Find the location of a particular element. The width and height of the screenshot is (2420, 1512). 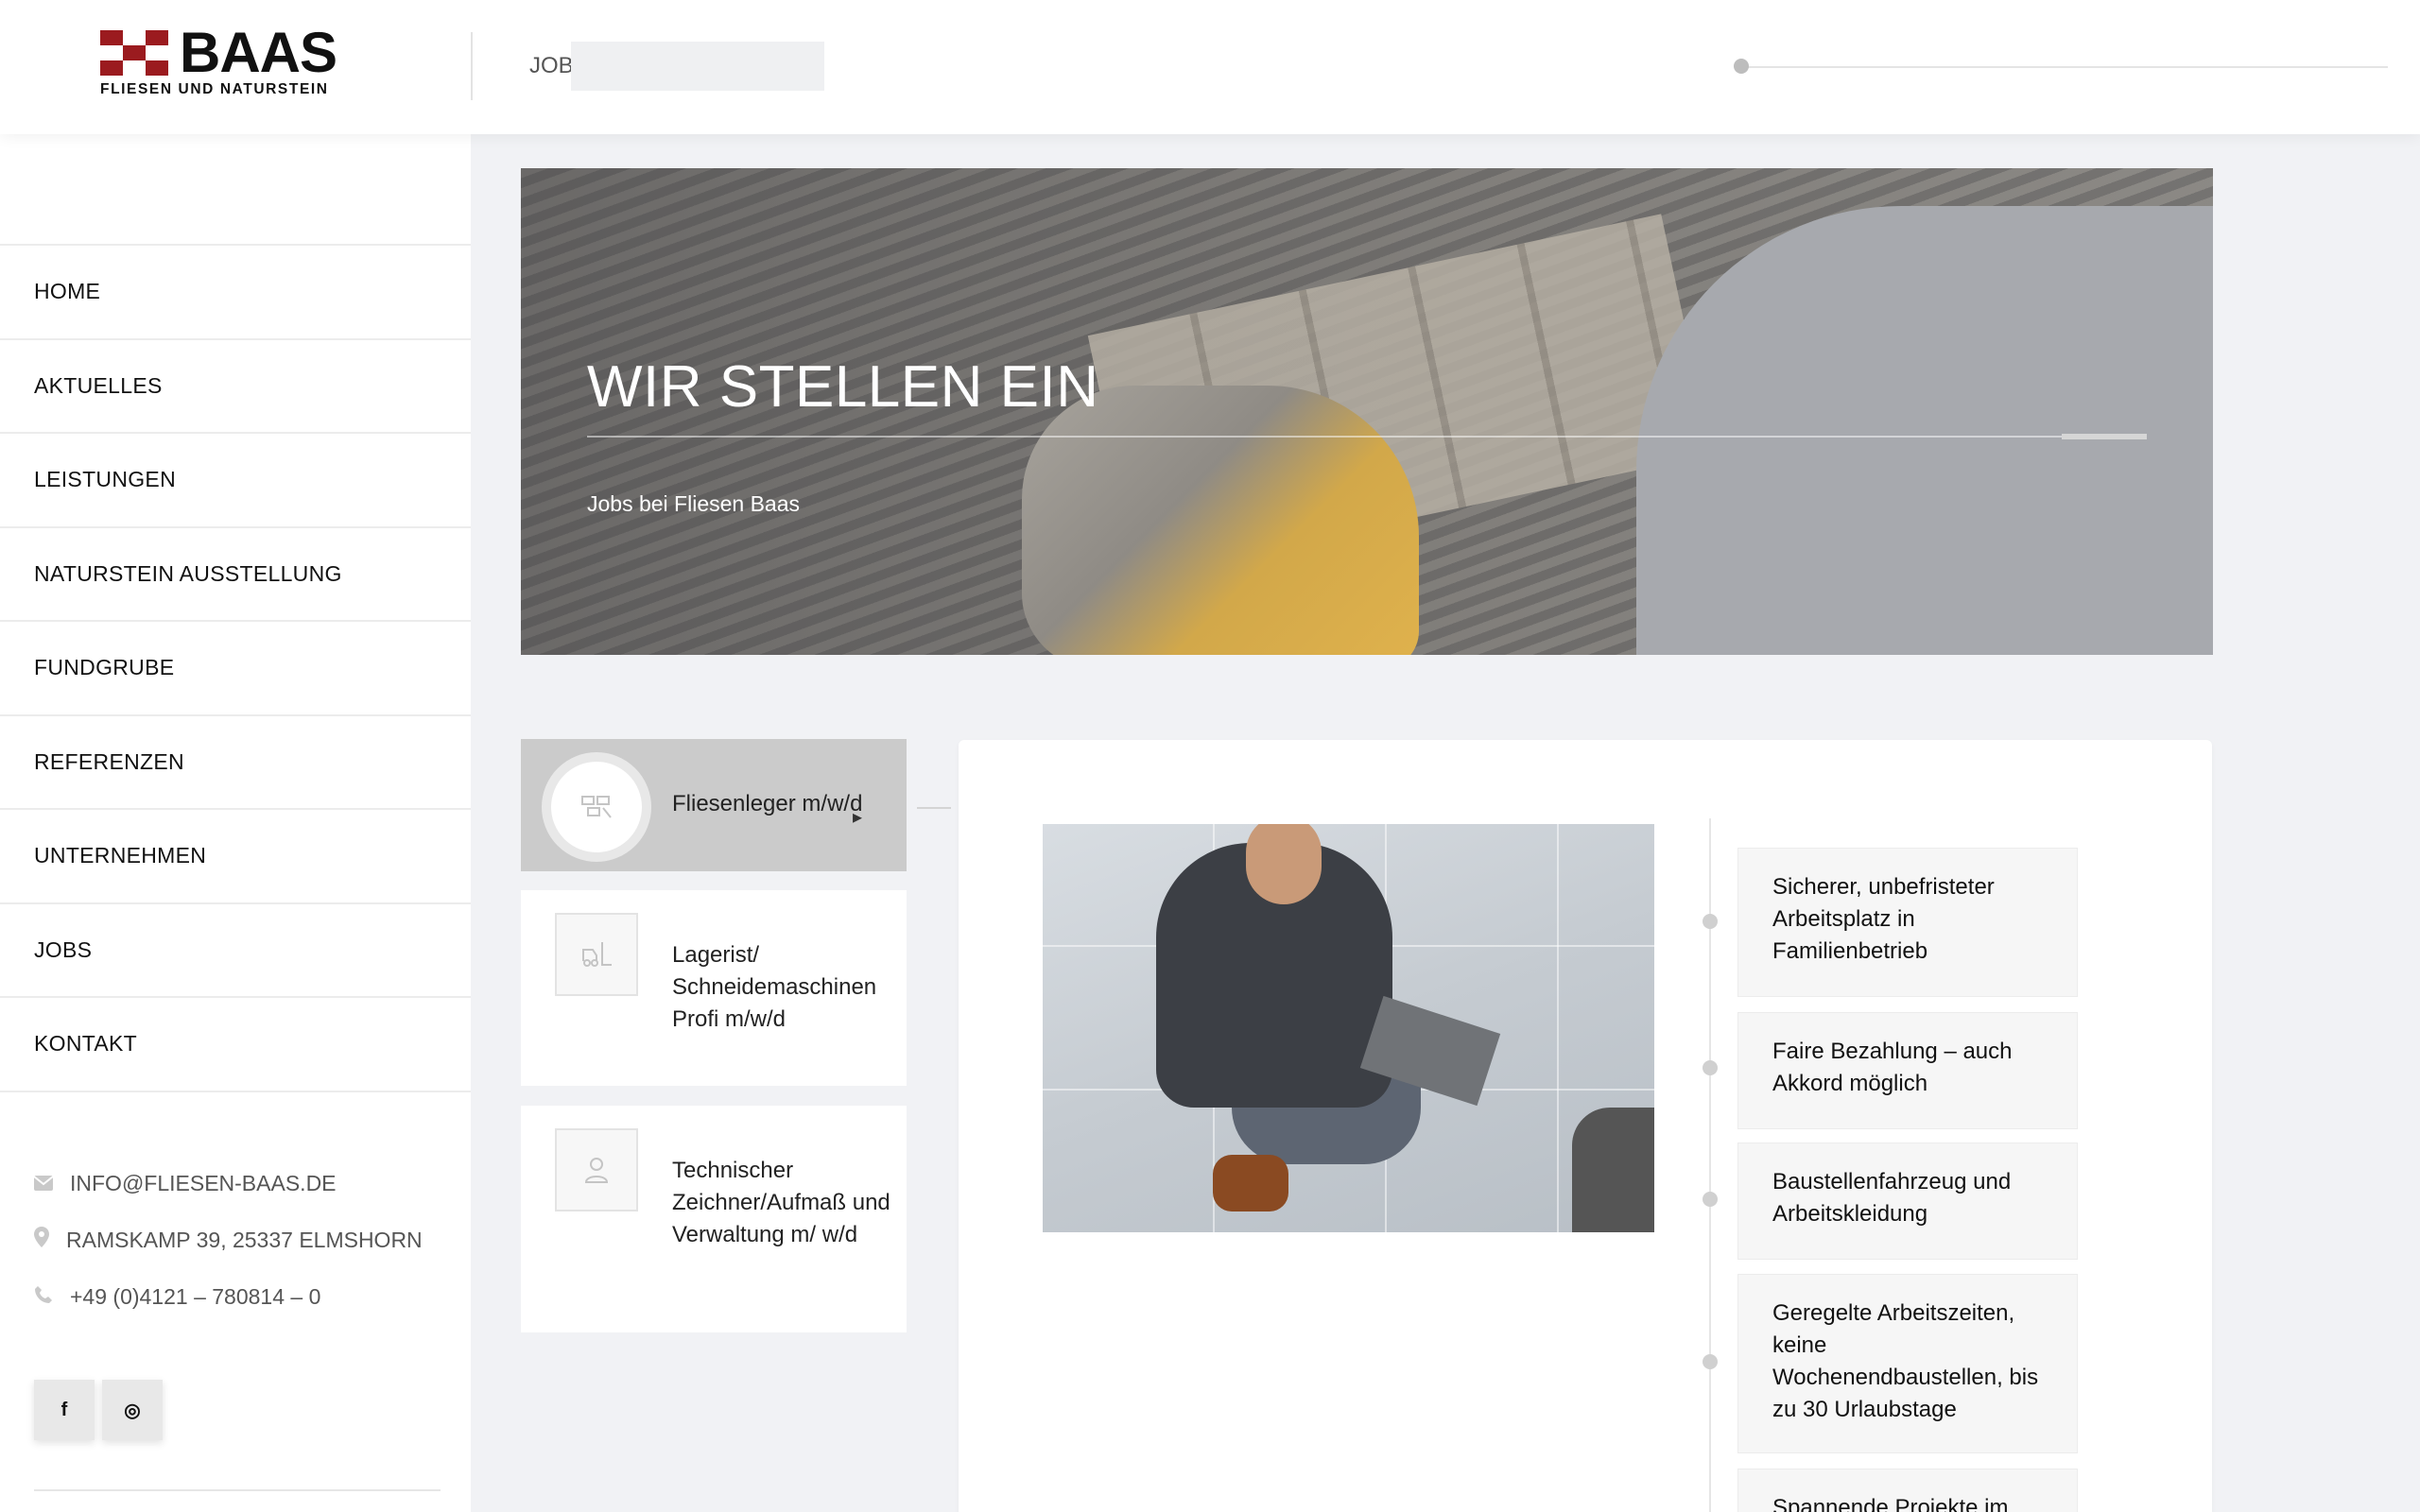

sidebar-footer-divider is located at coordinates (237, 1490).